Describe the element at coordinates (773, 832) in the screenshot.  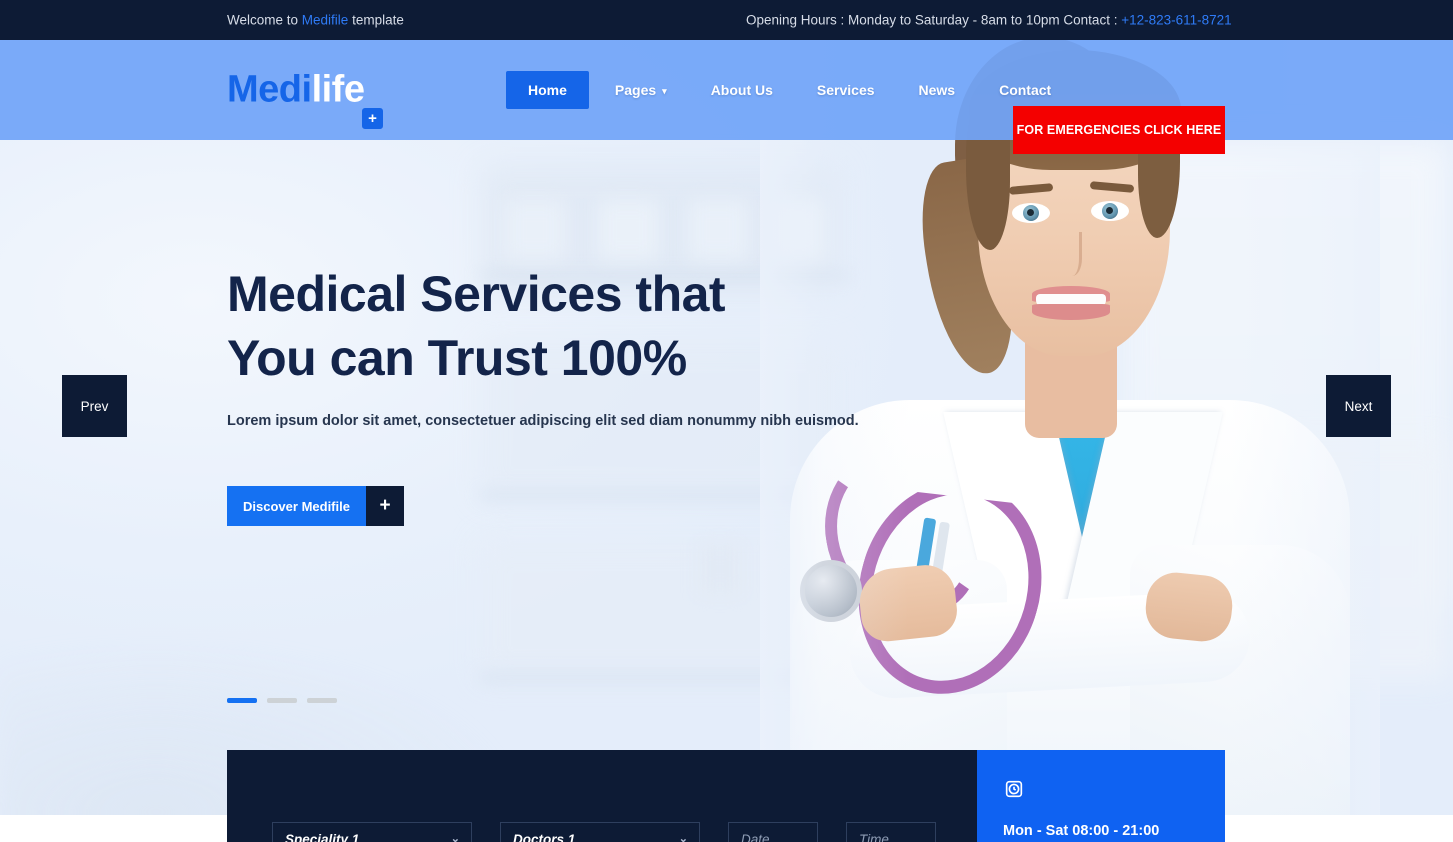
I see `date-input` at that location.